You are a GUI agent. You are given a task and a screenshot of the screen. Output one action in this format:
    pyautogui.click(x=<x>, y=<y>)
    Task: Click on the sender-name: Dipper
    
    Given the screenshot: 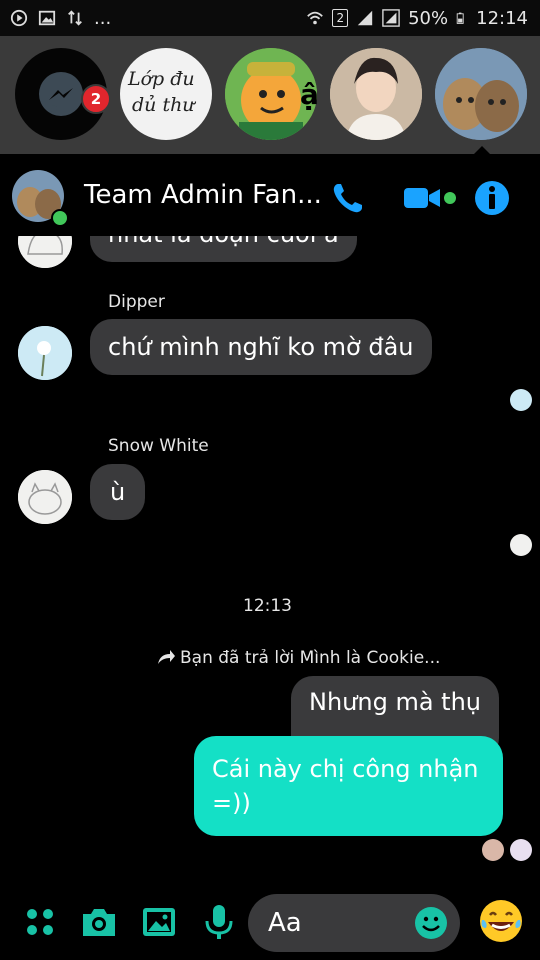 What is the action you would take?
    pyautogui.click(x=136, y=302)
    